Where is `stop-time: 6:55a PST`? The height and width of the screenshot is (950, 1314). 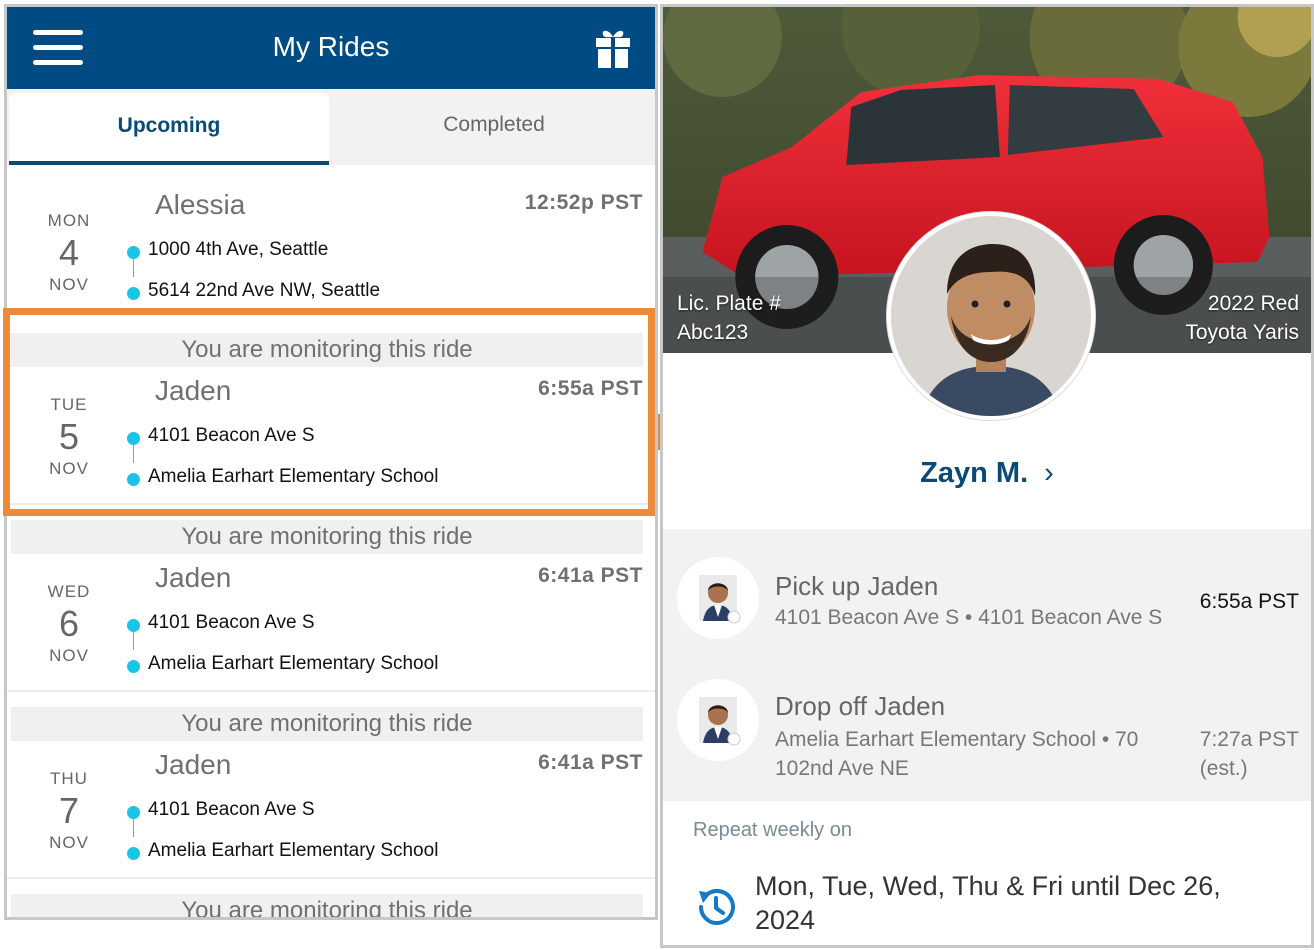 stop-time: 6:55a PST is located at coordinates (1249, 601).